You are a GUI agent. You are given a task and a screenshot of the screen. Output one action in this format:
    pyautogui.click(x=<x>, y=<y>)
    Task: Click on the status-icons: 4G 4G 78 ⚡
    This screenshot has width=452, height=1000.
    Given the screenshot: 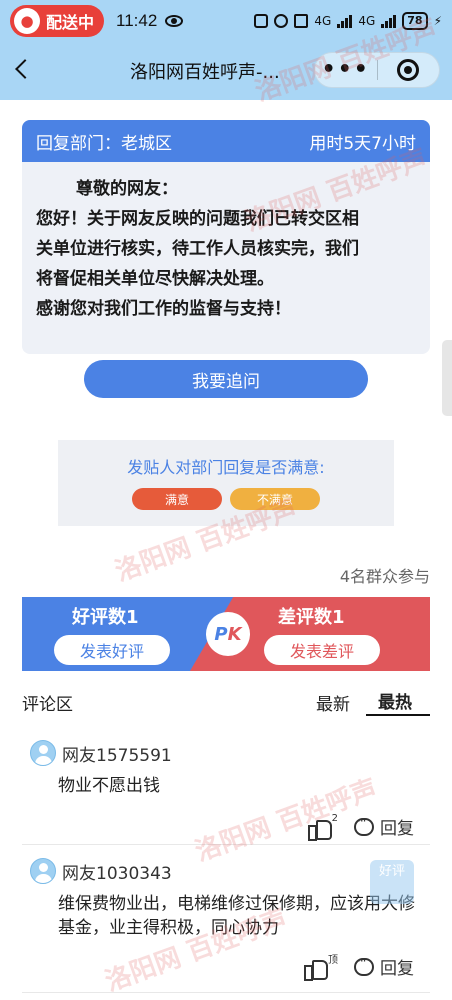 What is the action you would take?
    pyautogui.click(x=348, y=21)
    